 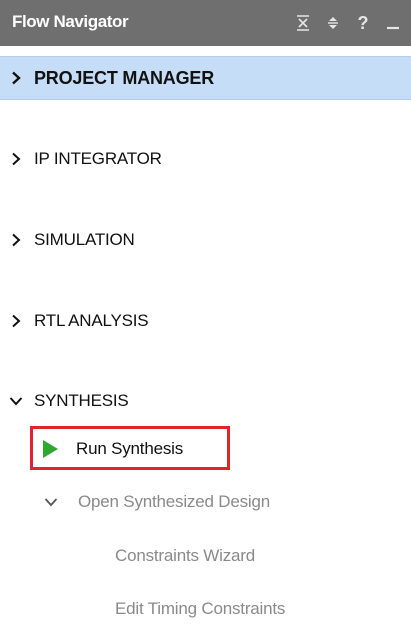 What do you see at coordinates (98, 158) in the screenshot?
I see `section-label: IP INTEGRATOR` at bounding box center [98, 158].